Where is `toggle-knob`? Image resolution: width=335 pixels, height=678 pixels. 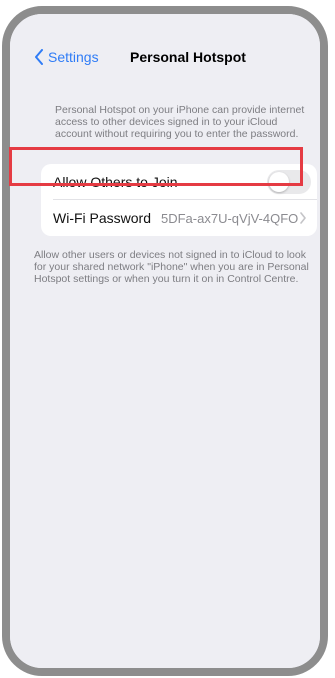 toggle-knob is located at coordinates (279, 182).